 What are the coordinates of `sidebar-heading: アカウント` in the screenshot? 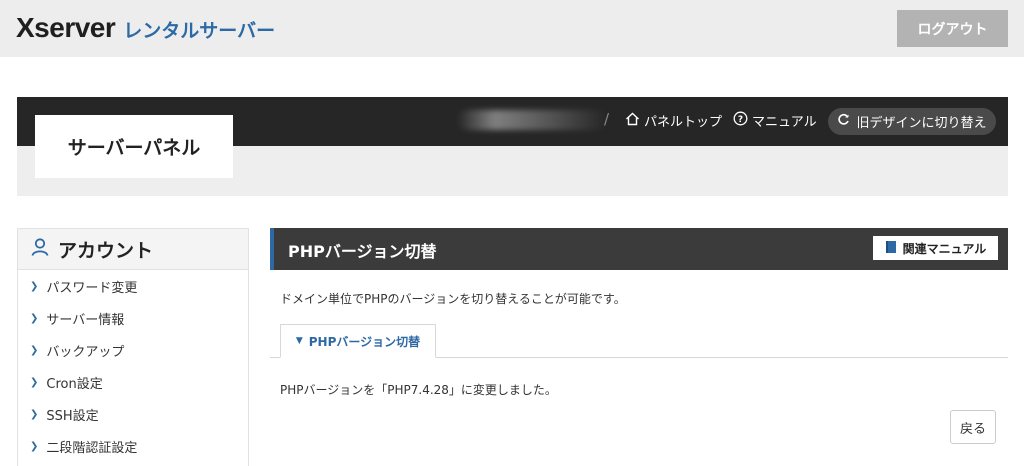 It's located at (133, 249).